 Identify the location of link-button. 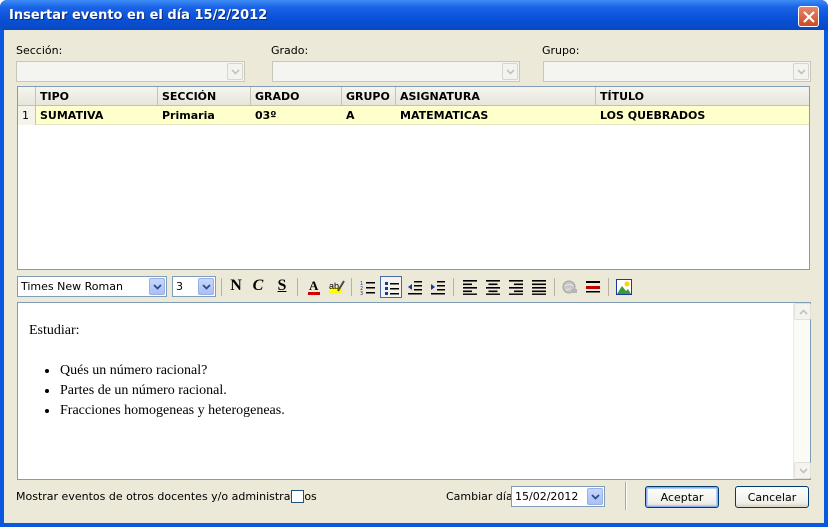
(570, 287).